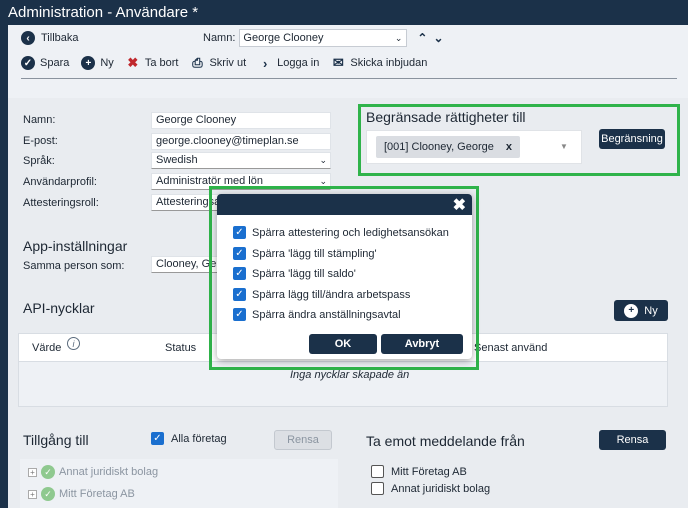  I want to click on column-status: Status, so click(181, 348).